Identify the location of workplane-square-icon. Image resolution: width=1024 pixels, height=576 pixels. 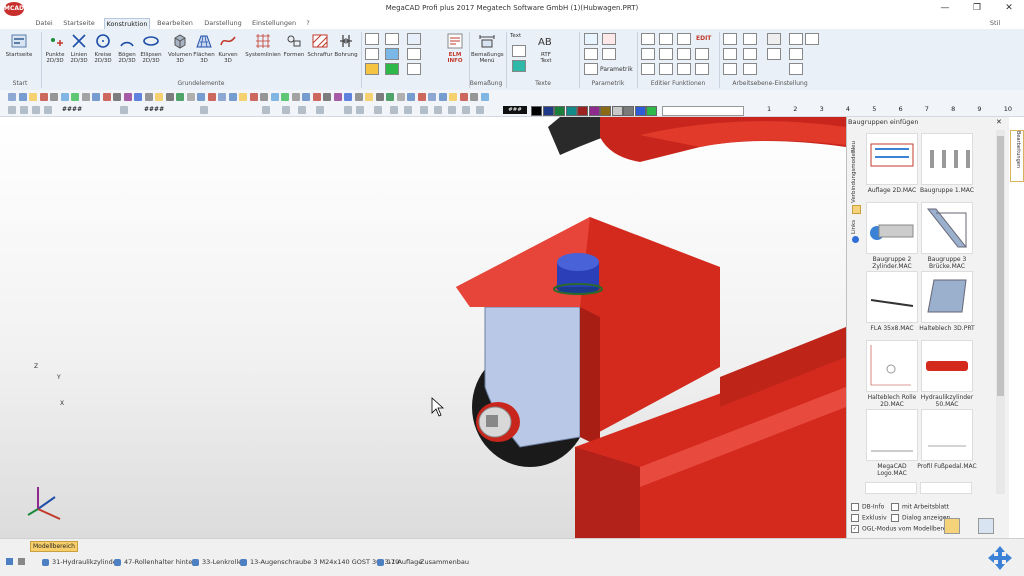
(774, 39).